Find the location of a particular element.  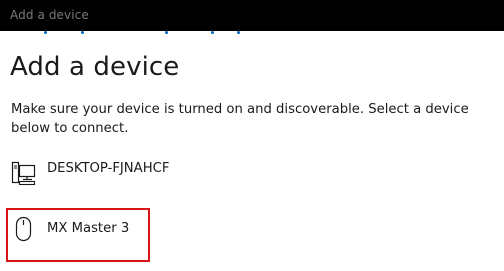

selection-highlight is located at coordinates (78, 235).